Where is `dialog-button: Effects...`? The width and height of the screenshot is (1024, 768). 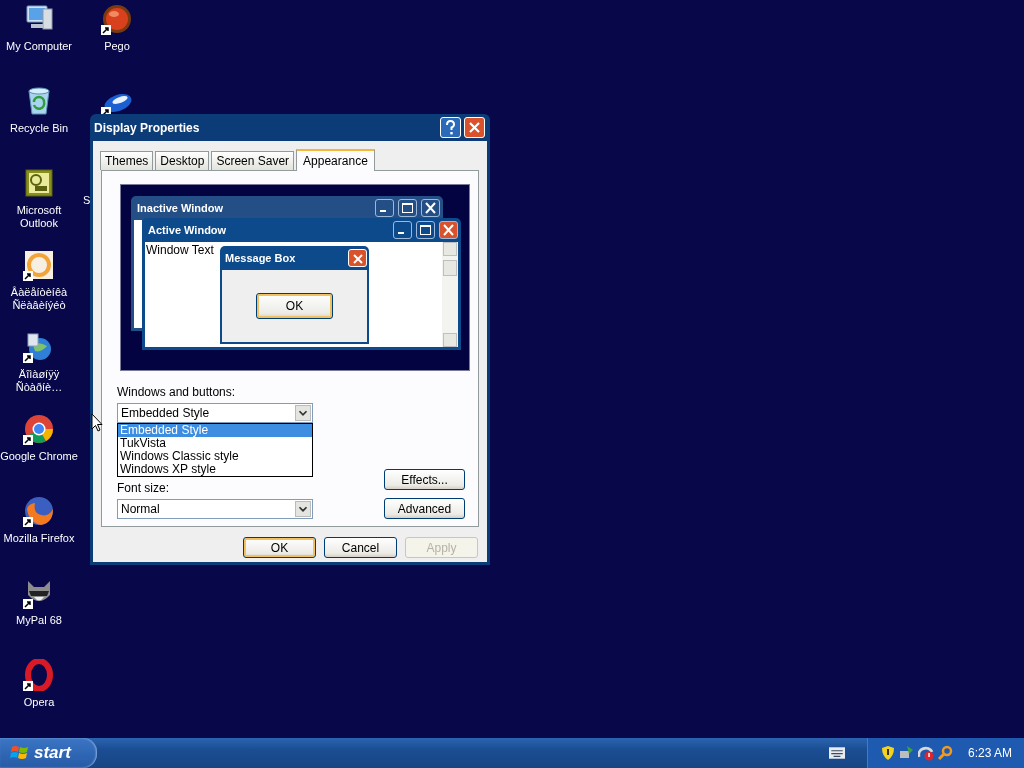 dialog-button: Effects... is located at coordinates (424, 479).